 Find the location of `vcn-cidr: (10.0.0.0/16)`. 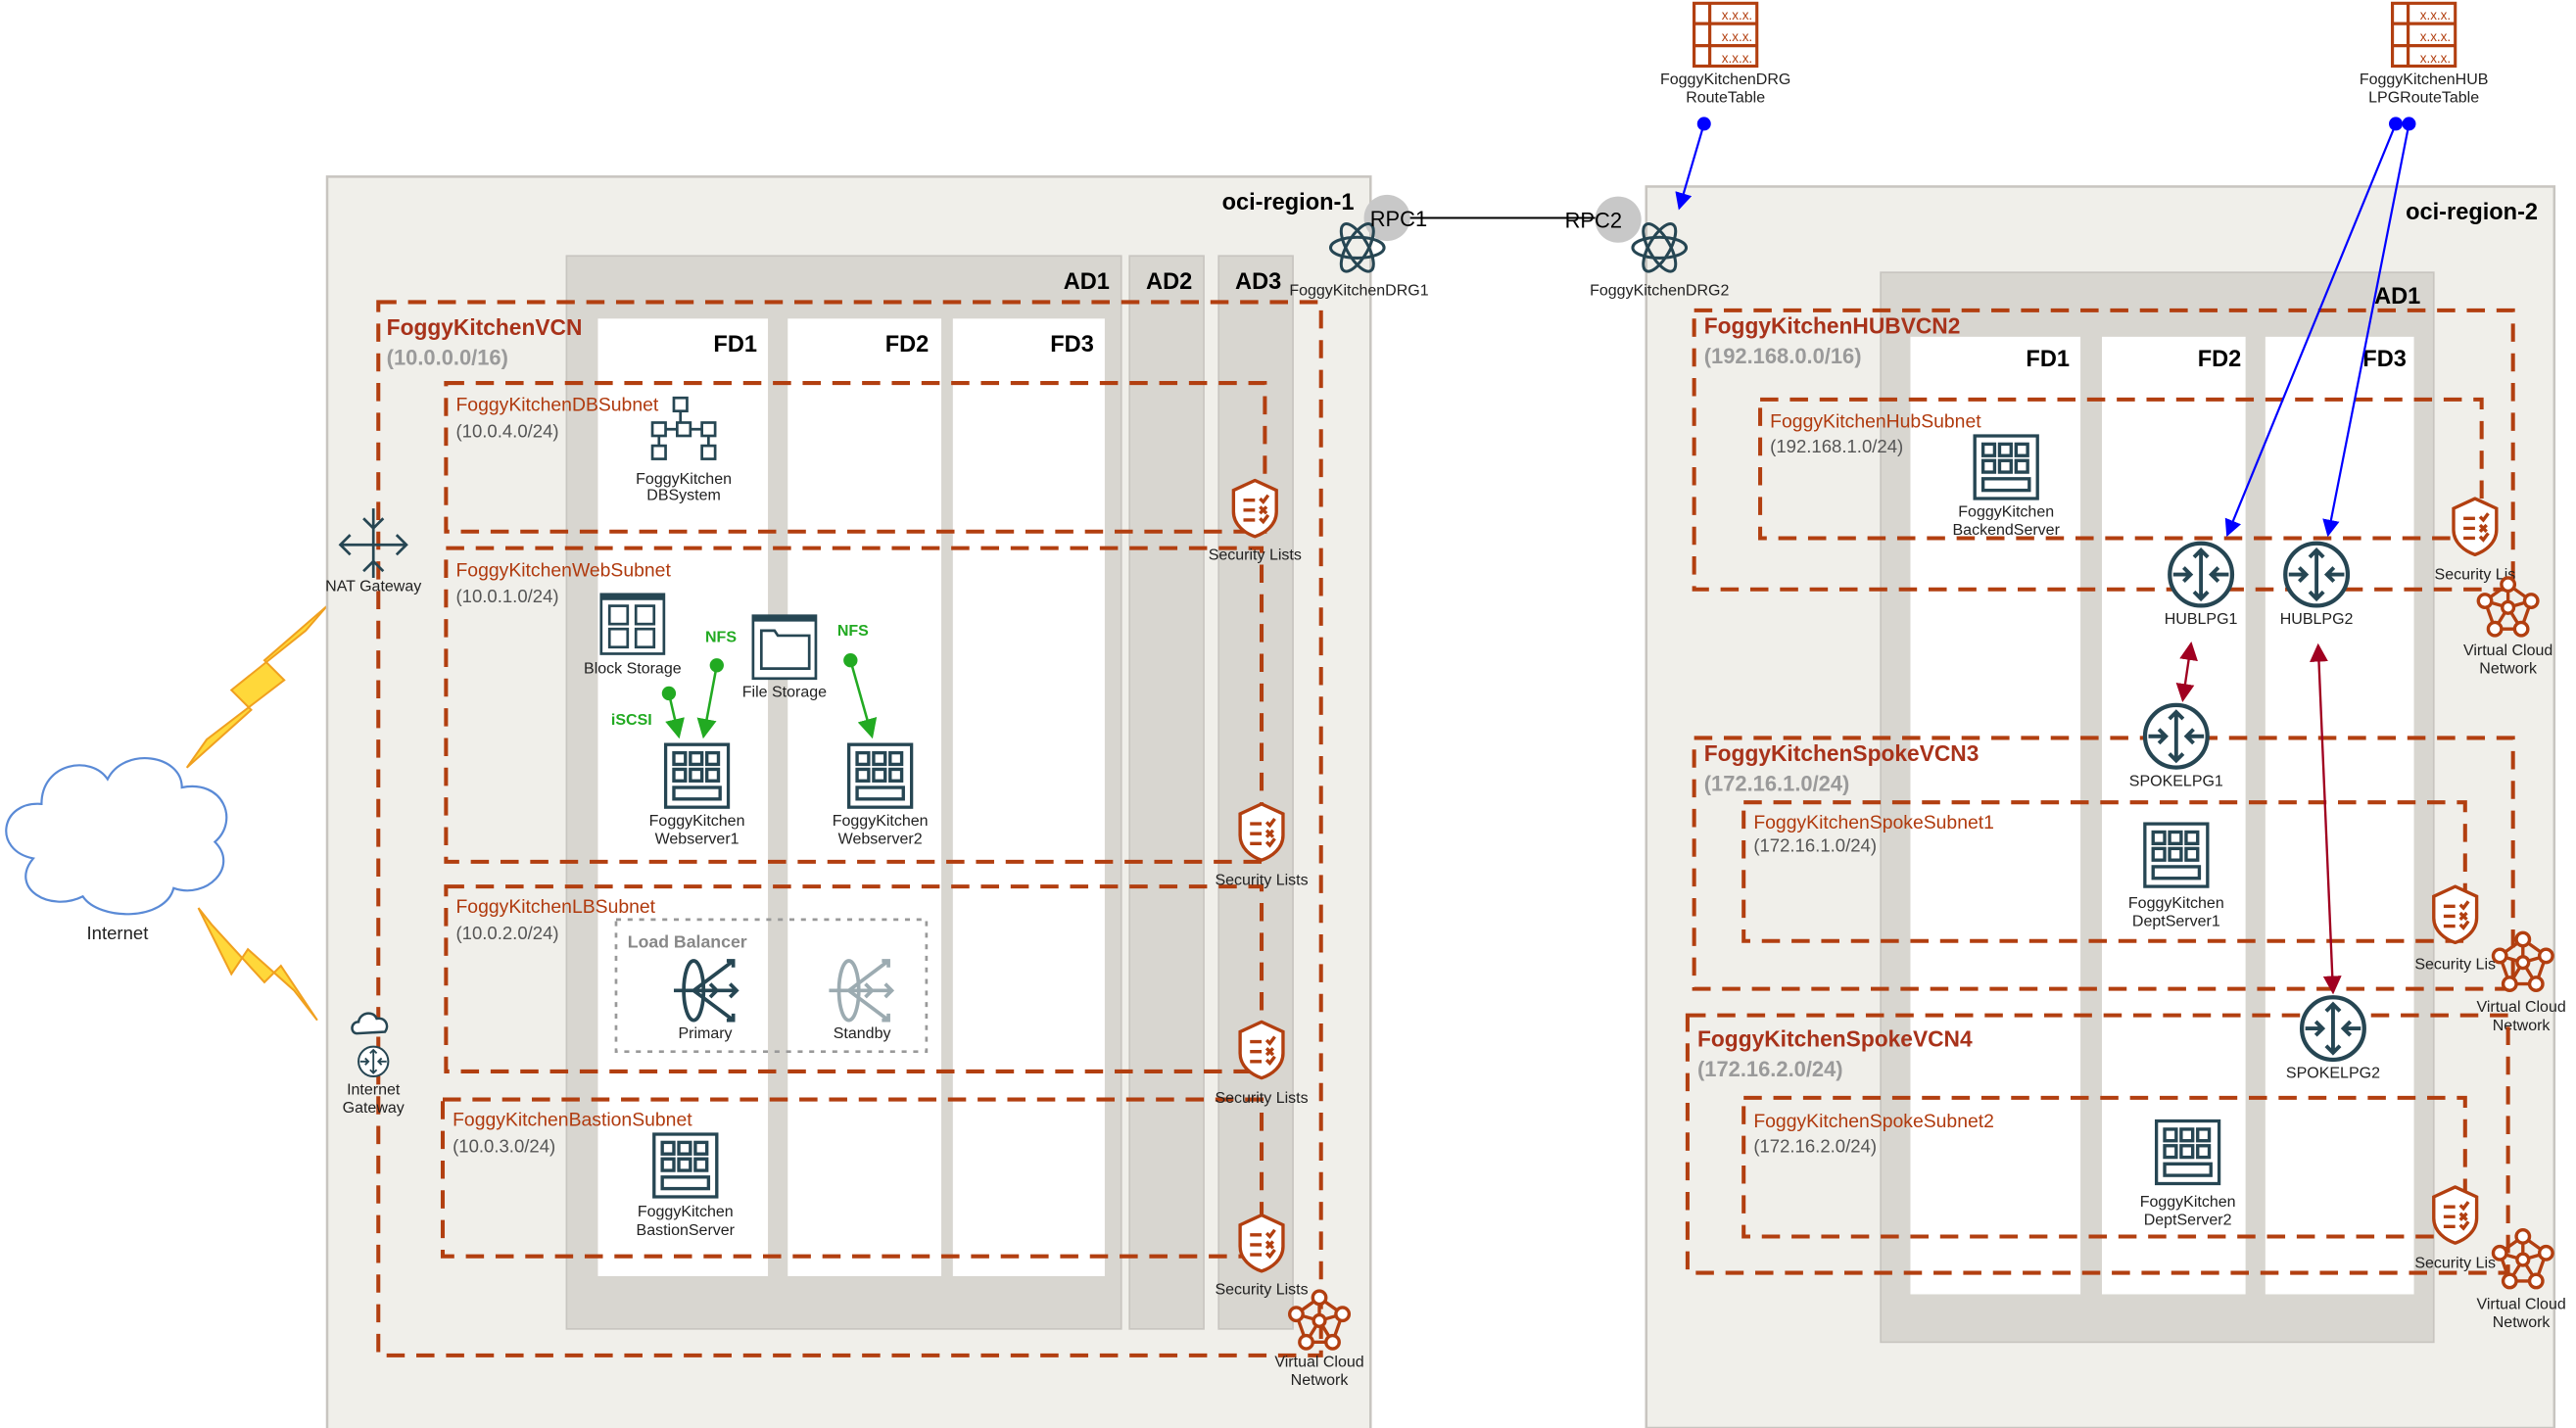

vcn-cidr: (10.0.0.0/16) is located at coordinates (448, 358).